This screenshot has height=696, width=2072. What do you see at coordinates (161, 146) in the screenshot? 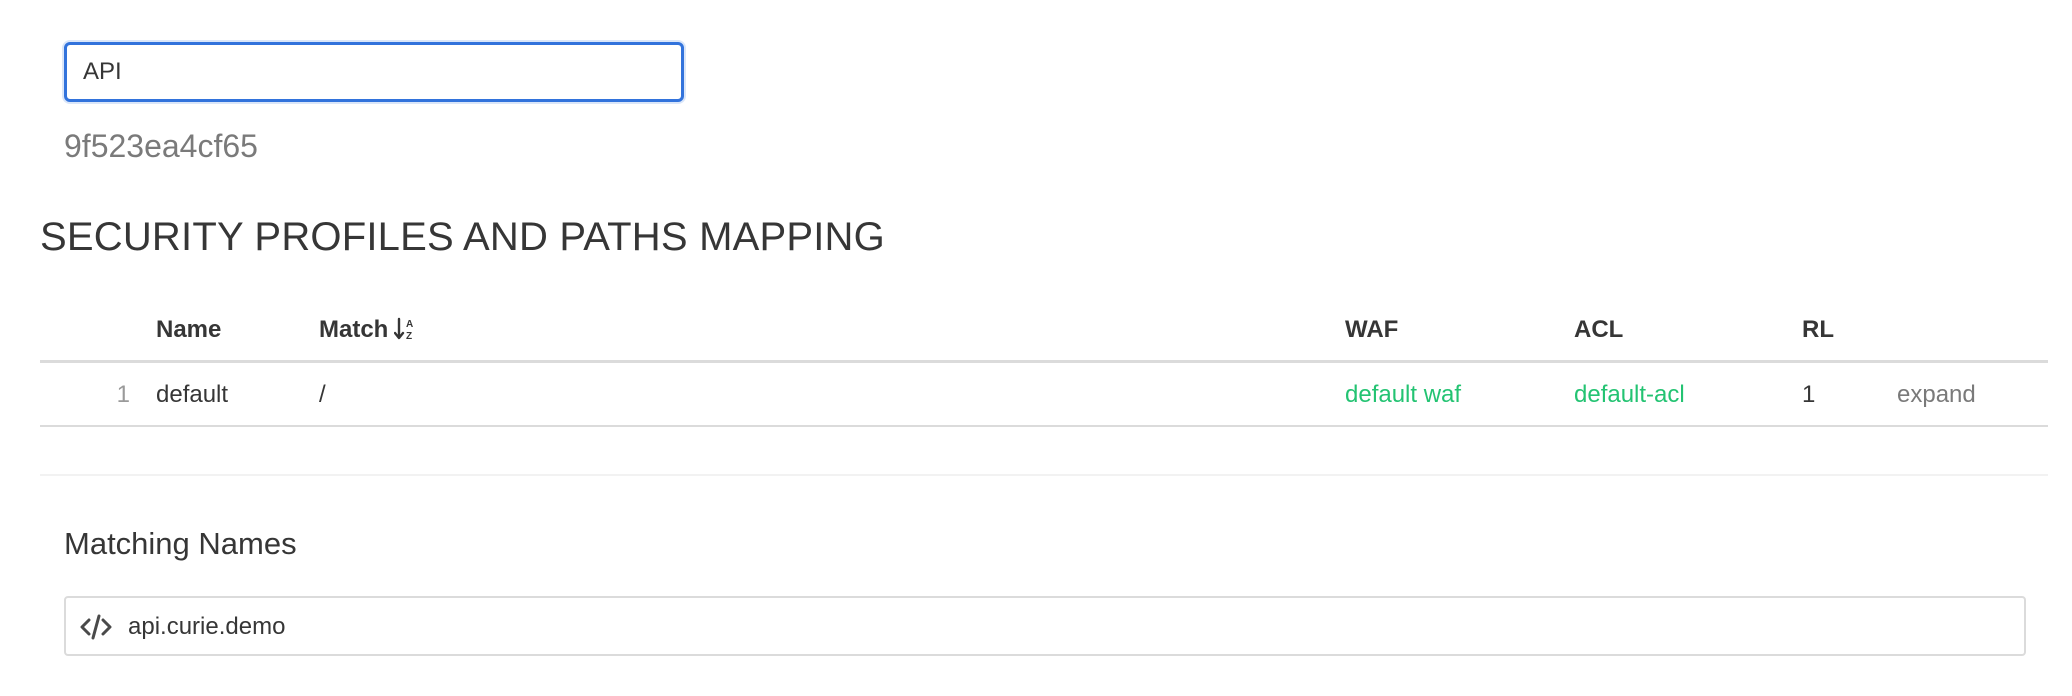
I see `entry-id: 9f523ea4cf65` at bounding box center [161, 146].